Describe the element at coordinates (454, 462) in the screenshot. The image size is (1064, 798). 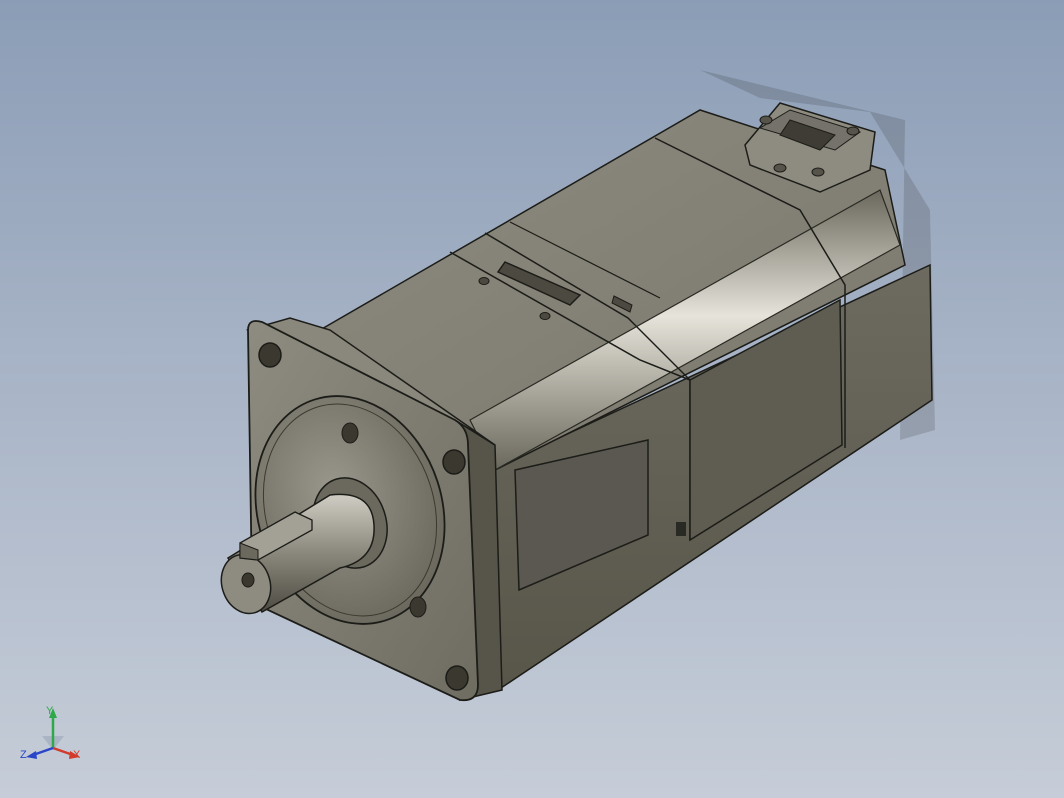
I see `mount-hole-top-right` at that location.